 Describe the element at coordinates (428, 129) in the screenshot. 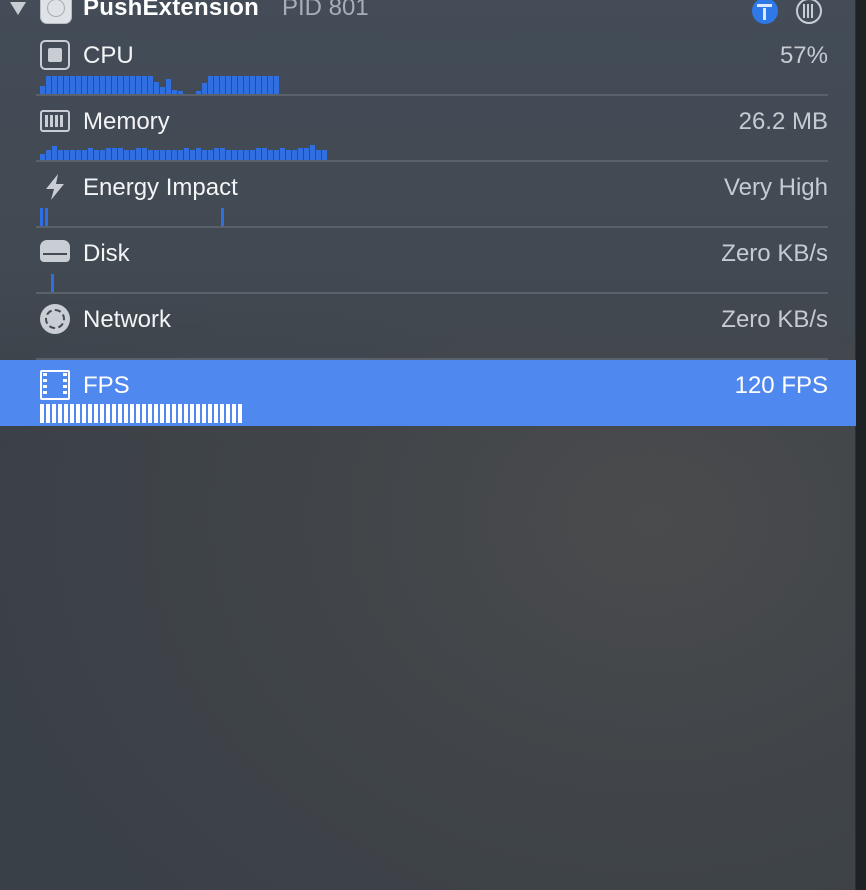

I see `gauge-row-memory: Memory 26.2 MB` at that location.